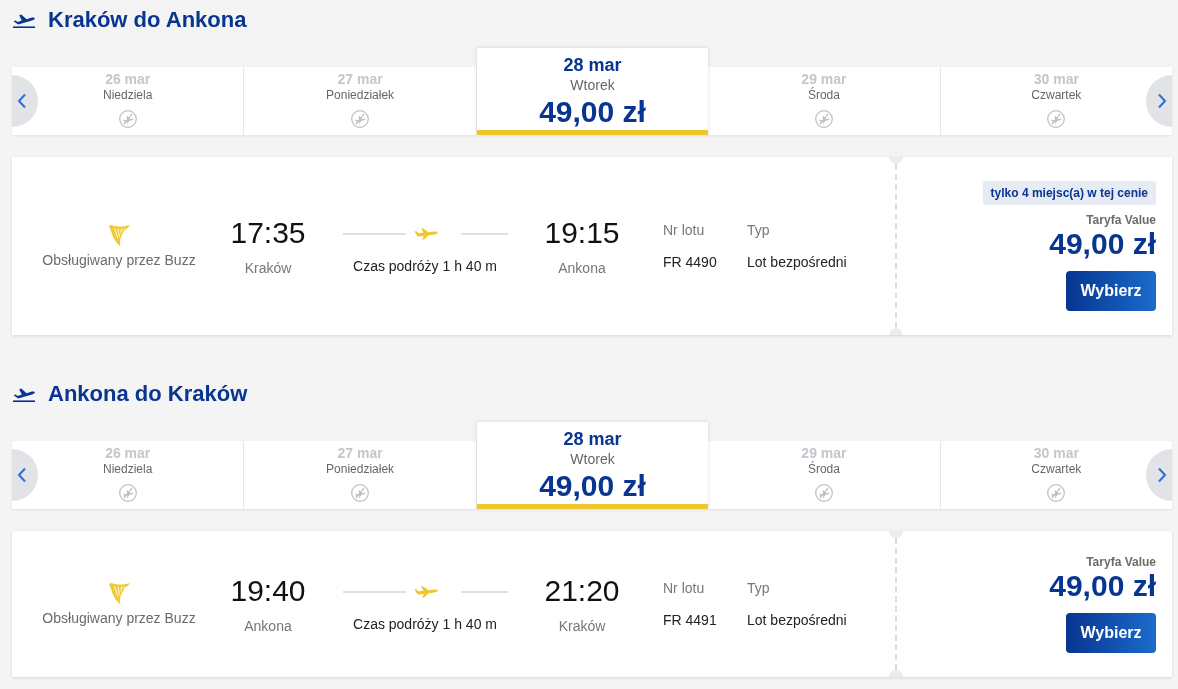 This screenshot has width=1178, height=689. I want to click on departure-time: 19:40, so click(268, 591).